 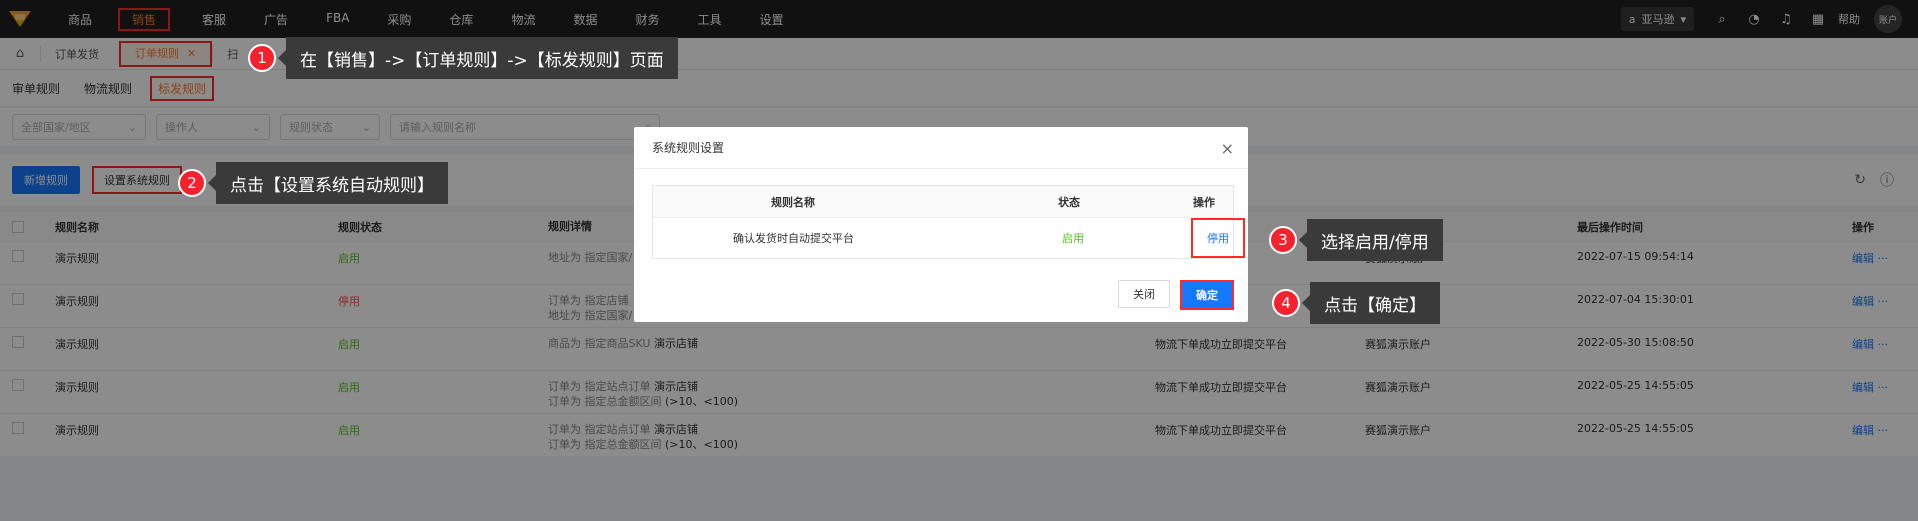 I want to click on callout-2: 2 点击【设置系统自动规则】, so click(x=313, y=183).